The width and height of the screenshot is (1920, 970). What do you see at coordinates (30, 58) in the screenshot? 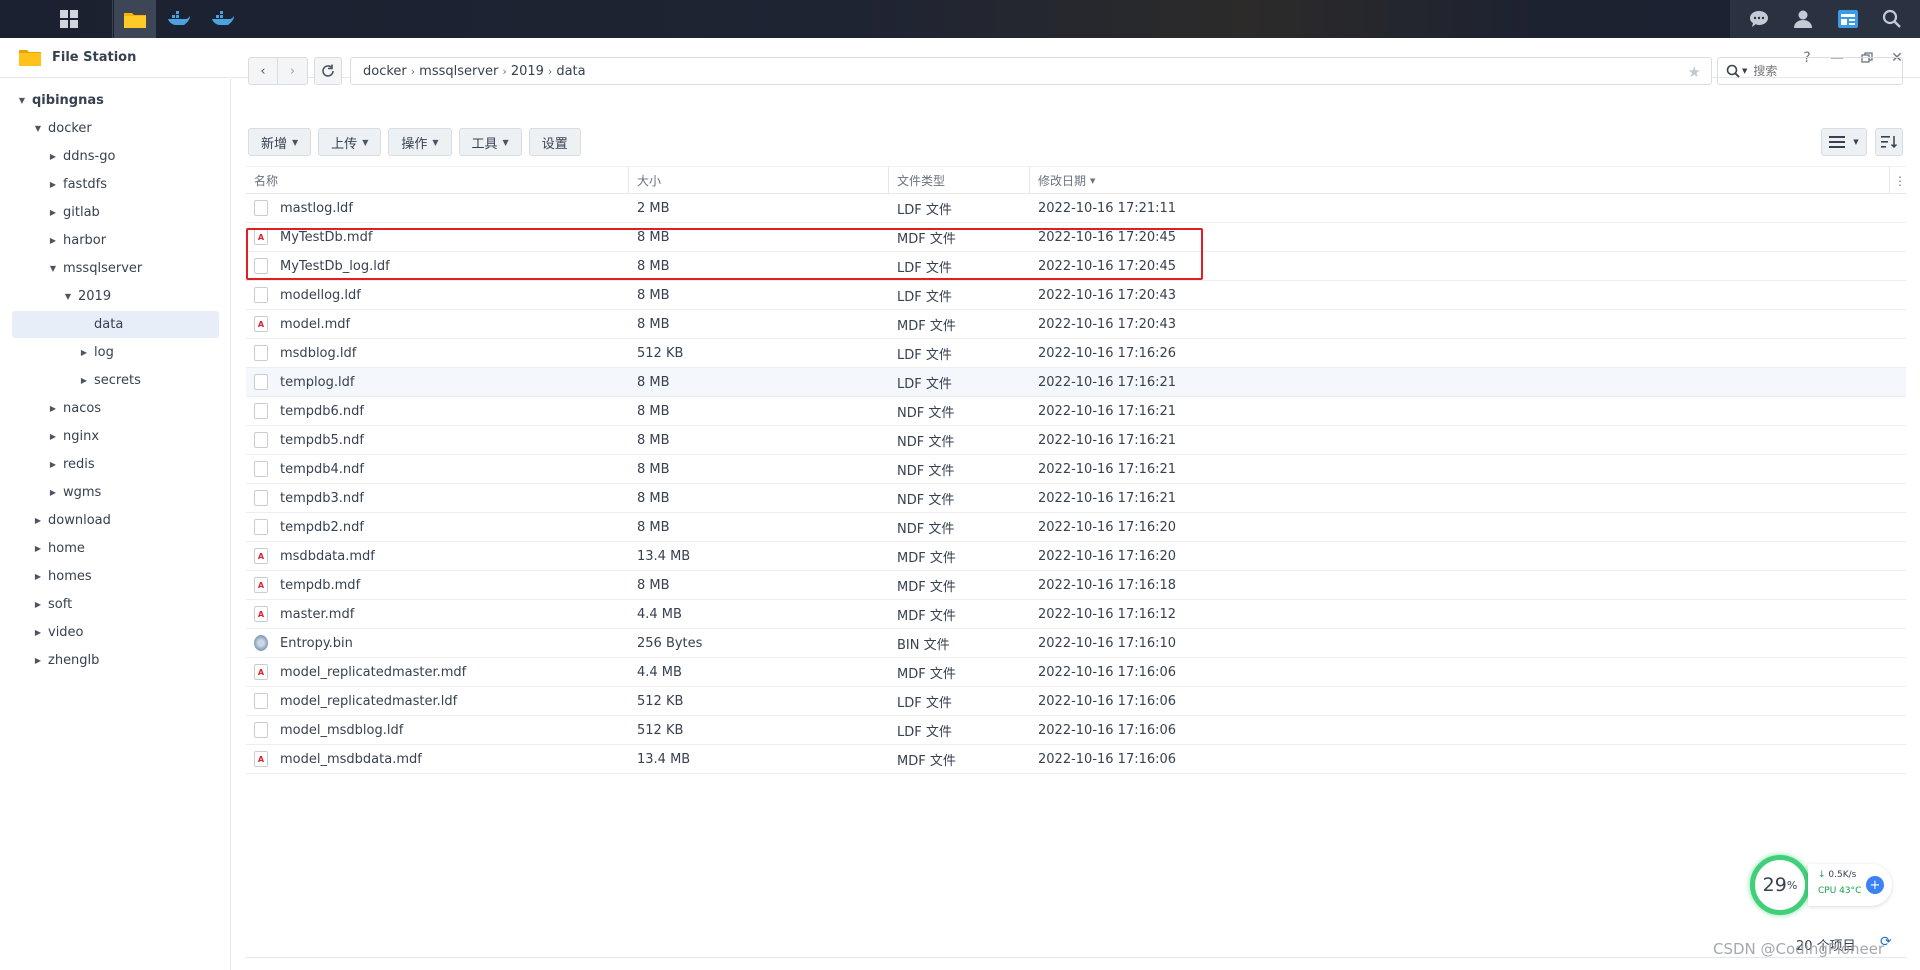
I see `folder-icon` at bounding box center [30, 58].